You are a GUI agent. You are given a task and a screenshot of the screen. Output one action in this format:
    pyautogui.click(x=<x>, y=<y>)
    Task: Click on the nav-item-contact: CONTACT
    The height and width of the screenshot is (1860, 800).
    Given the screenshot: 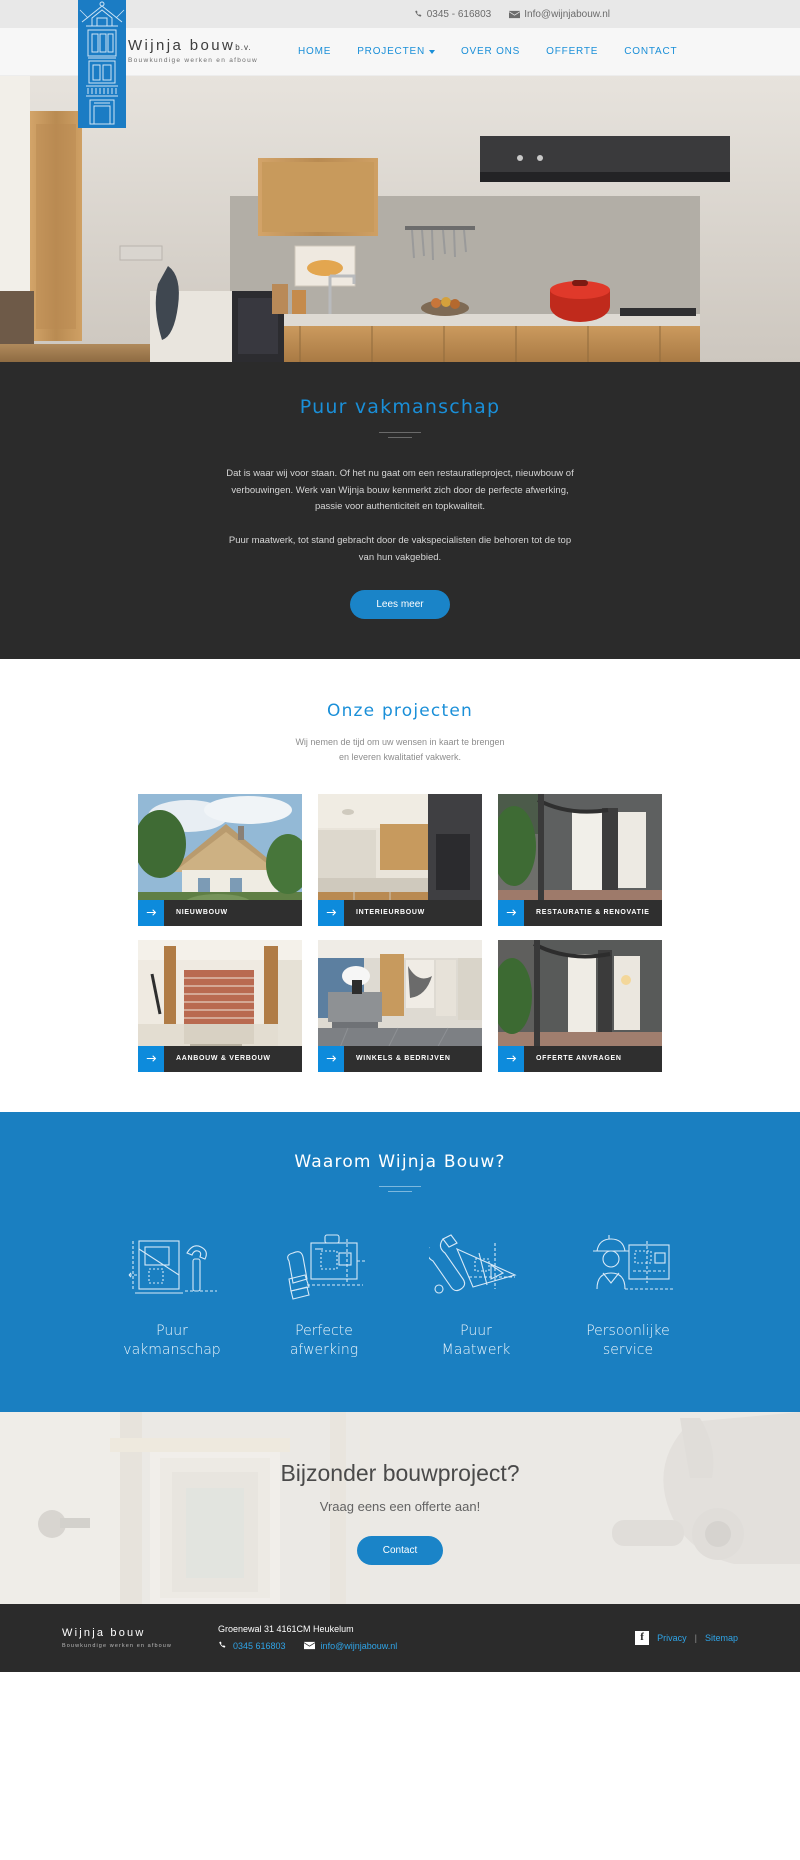 What is the action you would take?
    pyautogui.click(x=650, y=51)
    